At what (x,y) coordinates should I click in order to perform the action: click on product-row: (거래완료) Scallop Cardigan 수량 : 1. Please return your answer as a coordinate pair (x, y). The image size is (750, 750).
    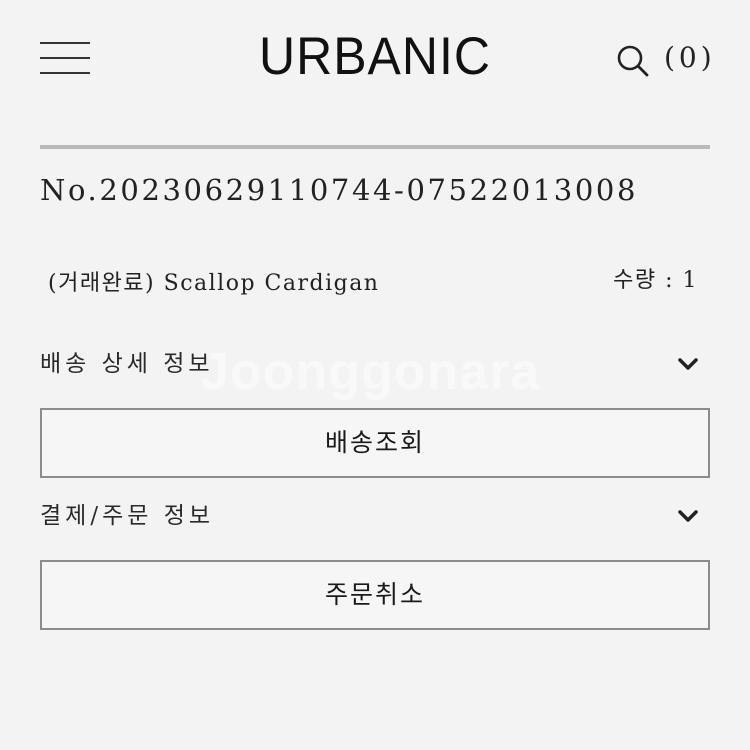
    Looking at the image, I should click on (373, 284).